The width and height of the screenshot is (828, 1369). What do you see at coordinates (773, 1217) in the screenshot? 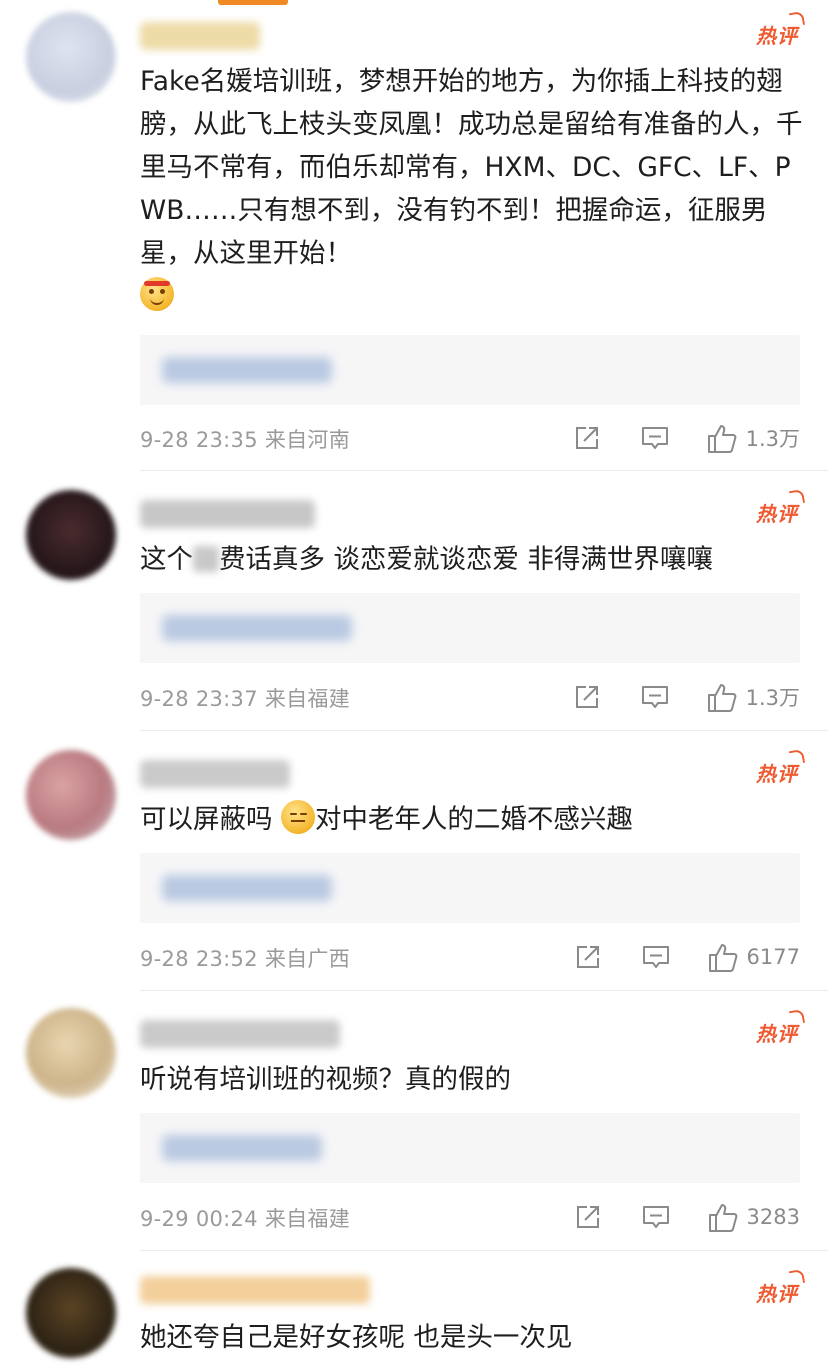
I see `like-count: 3283` at bounding box center [773, 1217].